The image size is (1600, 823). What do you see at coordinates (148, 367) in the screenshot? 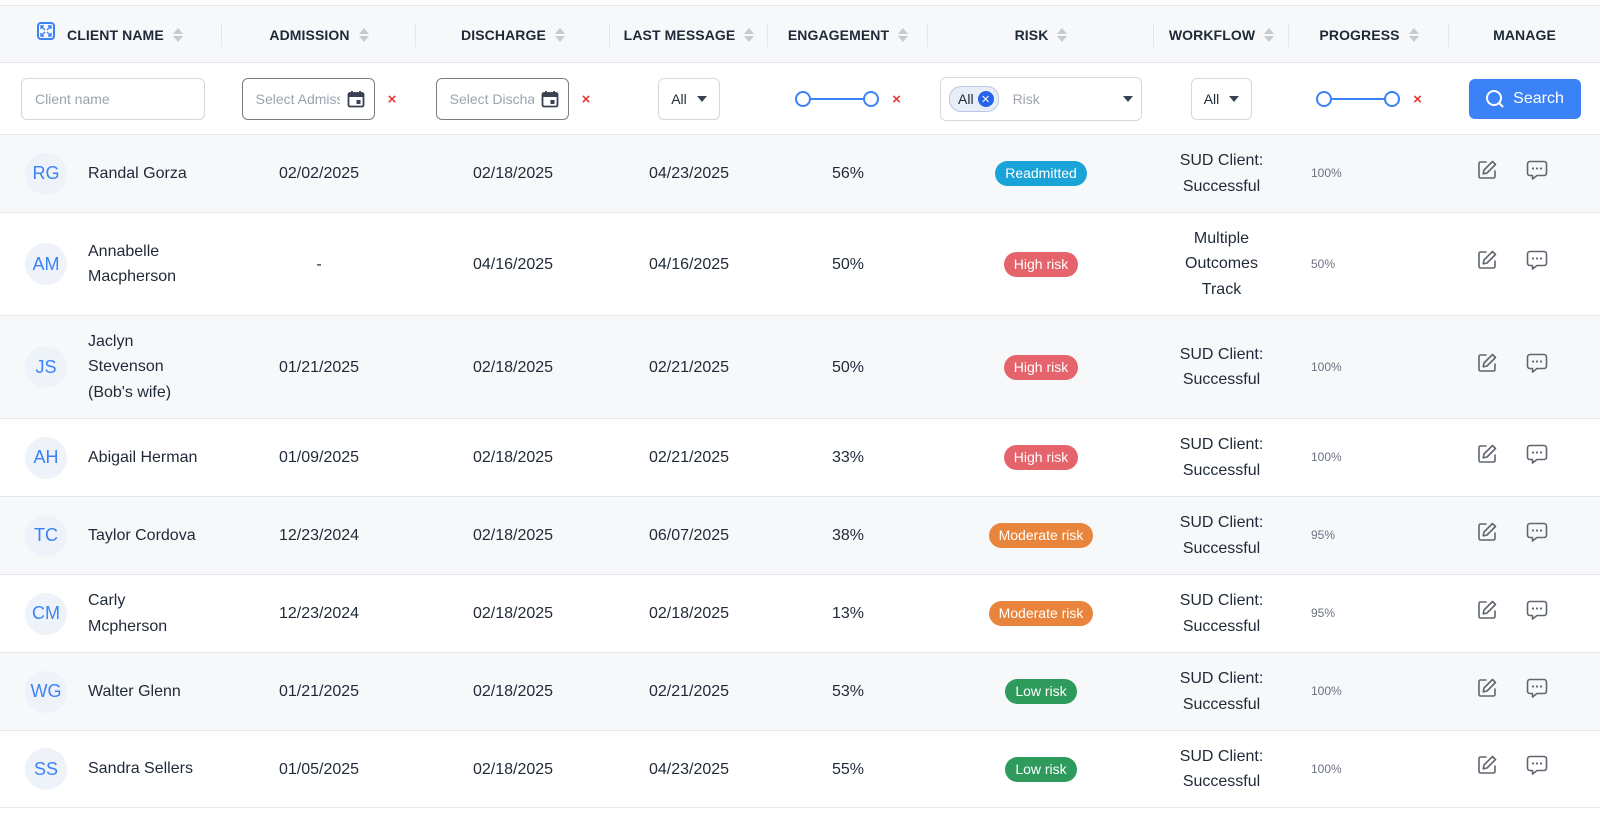
I see `client-name: Jaclyn Stevenson (Bob's wife)` at bounding box center [148, 367].